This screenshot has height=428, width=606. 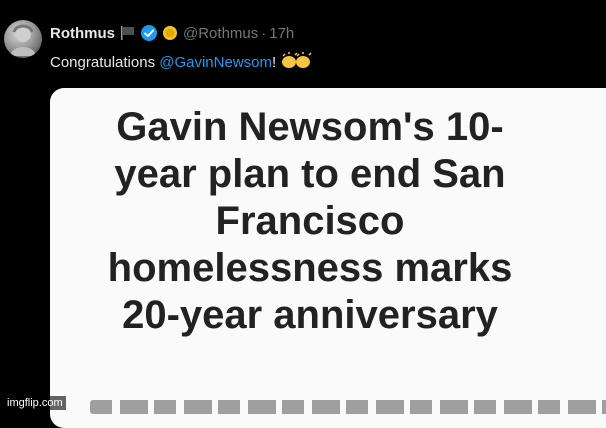 I want to click on headline-line: Gavin Newsom's 10-, so click(x=310, y=127).